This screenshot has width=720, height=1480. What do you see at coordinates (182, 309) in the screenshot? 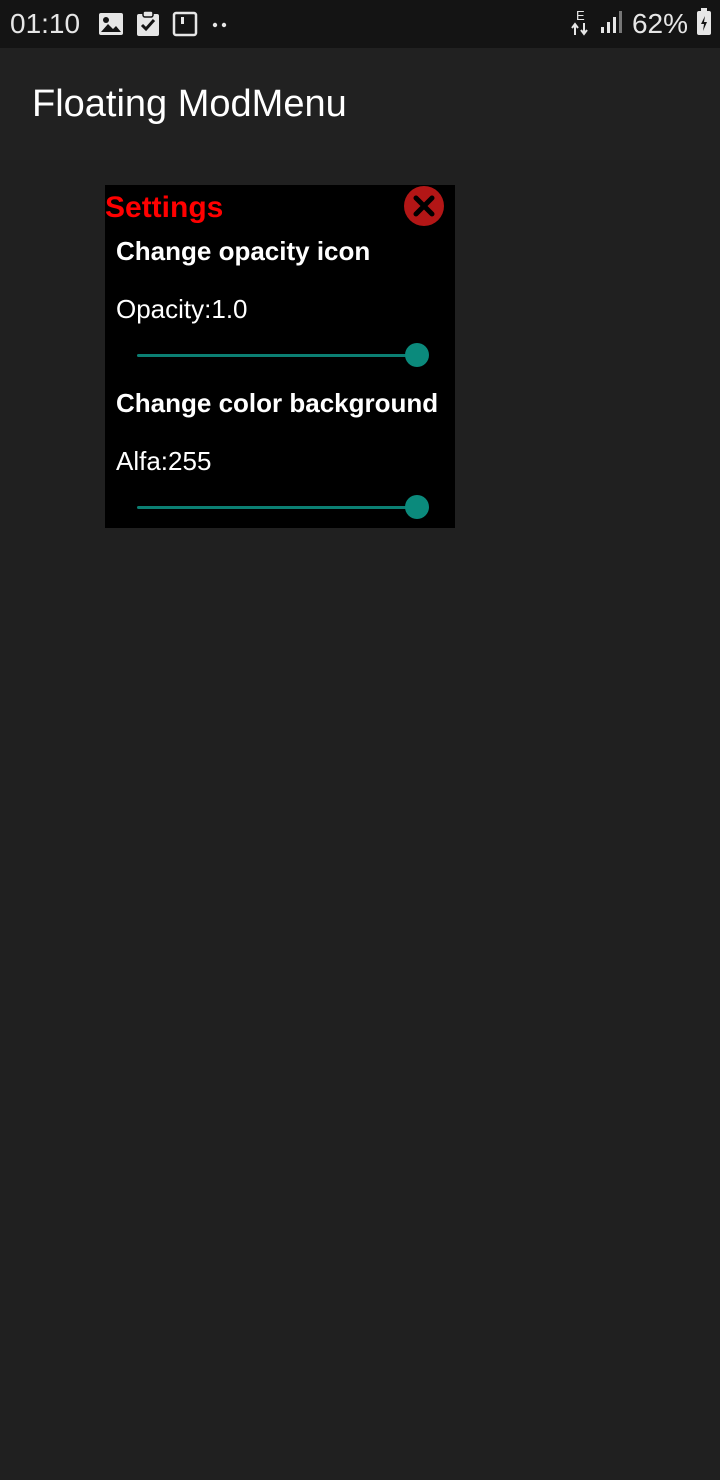
I see `opacity-value-label: Opacity:1.0` at bounding box center [182, 309].